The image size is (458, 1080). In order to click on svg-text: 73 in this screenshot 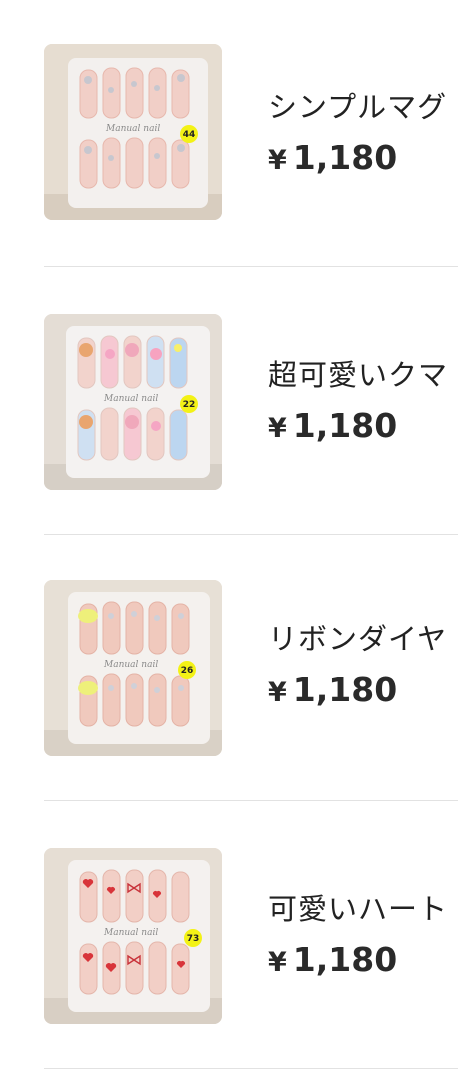, I will do `click(193, 939)`.